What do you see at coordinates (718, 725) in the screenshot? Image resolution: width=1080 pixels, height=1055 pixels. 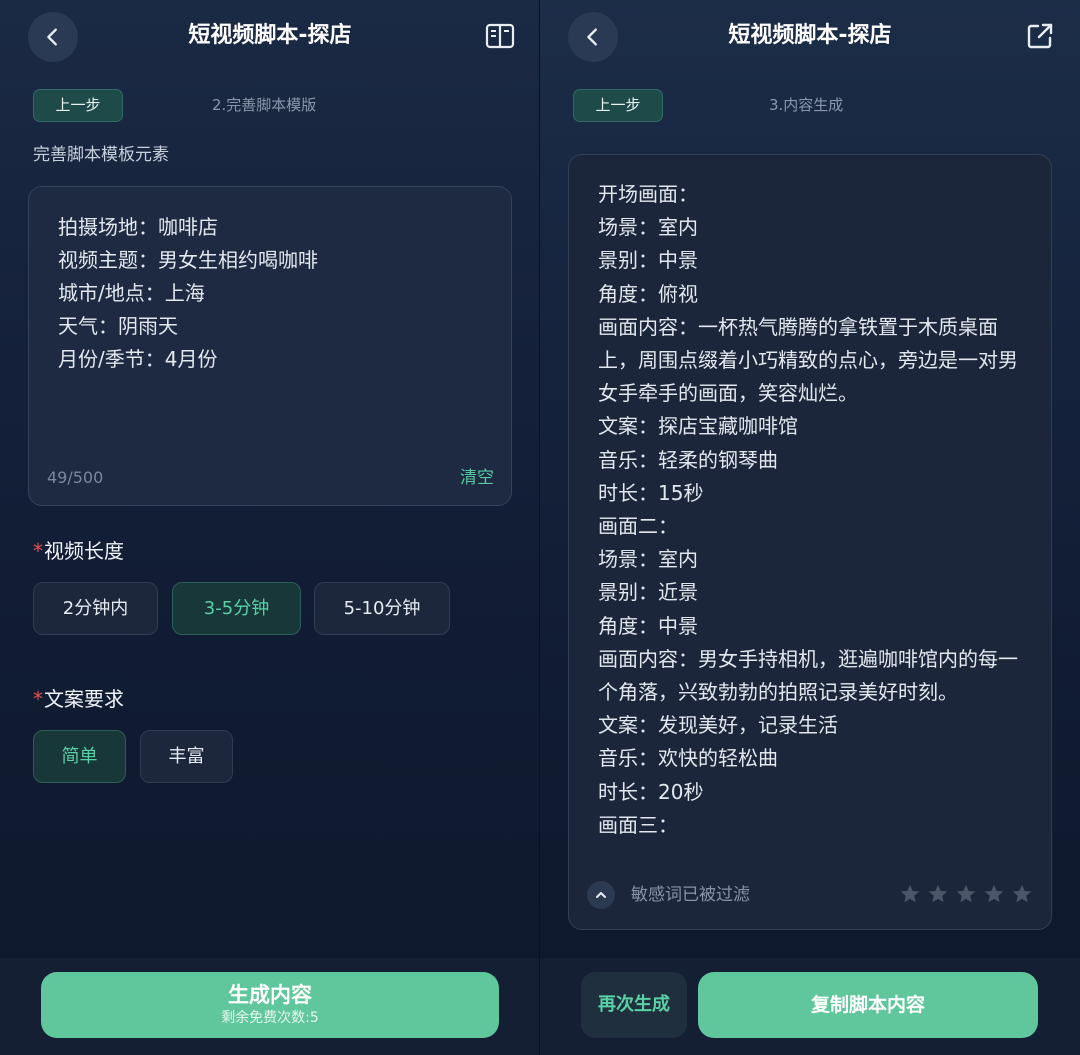 I see `script-line: 文案：发现美好，记录生活` at bounding box center [718, 725].